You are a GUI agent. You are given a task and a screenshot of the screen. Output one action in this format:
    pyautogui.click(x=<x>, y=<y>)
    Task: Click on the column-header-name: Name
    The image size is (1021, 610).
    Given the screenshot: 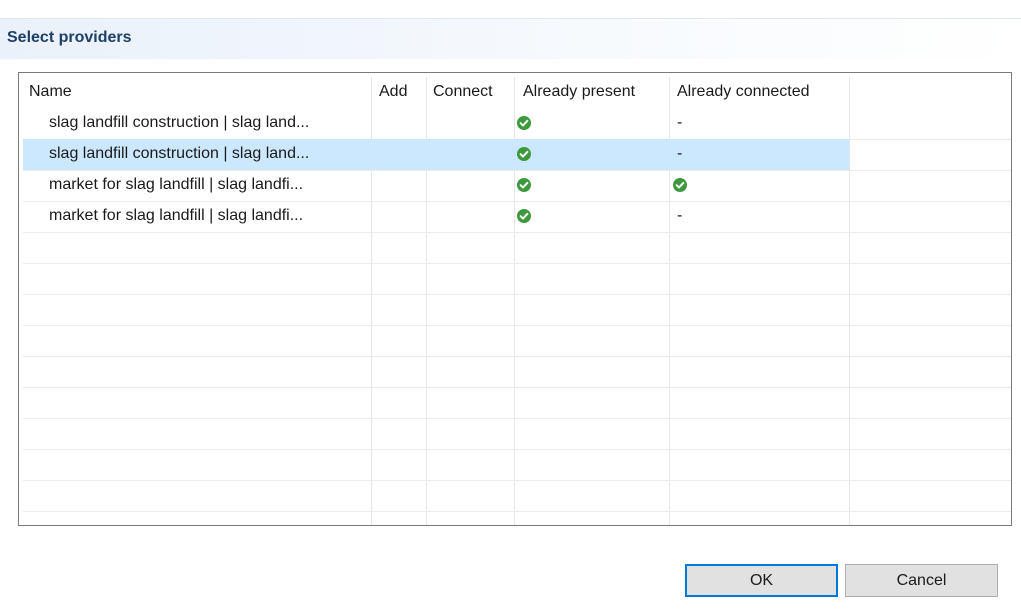 What is the action you would take?
    pyautogui.click(x=50, y=92)
    